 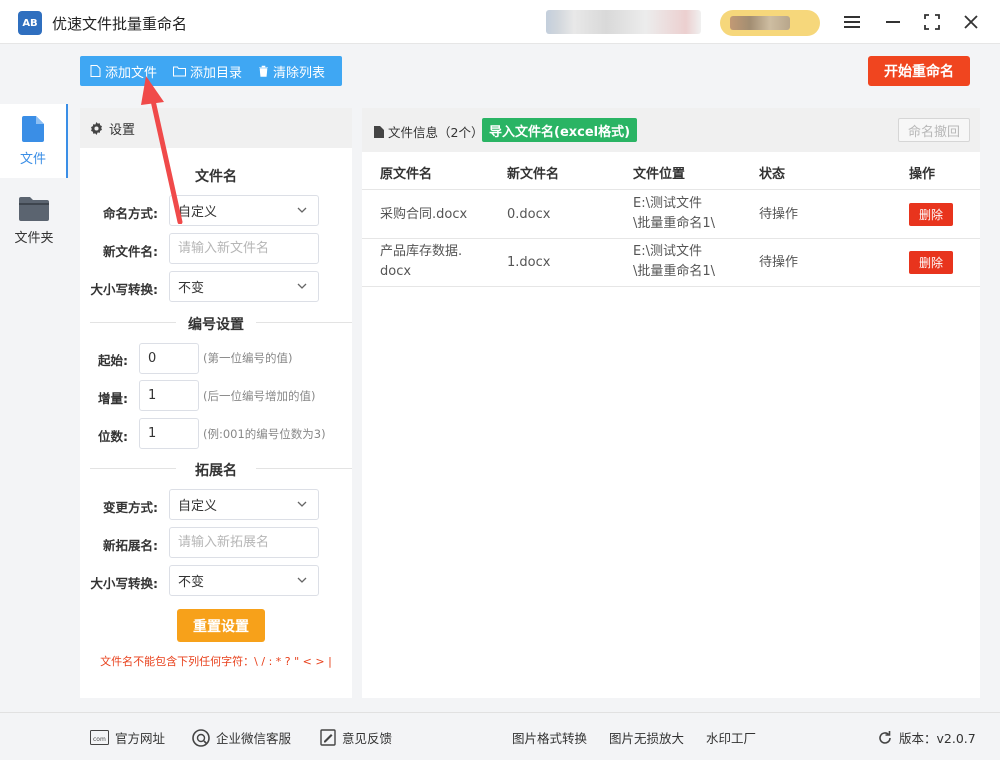 I want to click on close-icon, so click(x=971, y=22).